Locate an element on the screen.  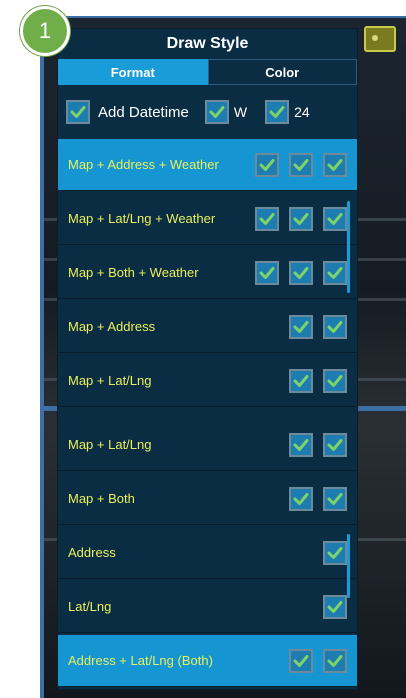
format-item-label: Map + Both + Weather is located at coordinates (133, 272).